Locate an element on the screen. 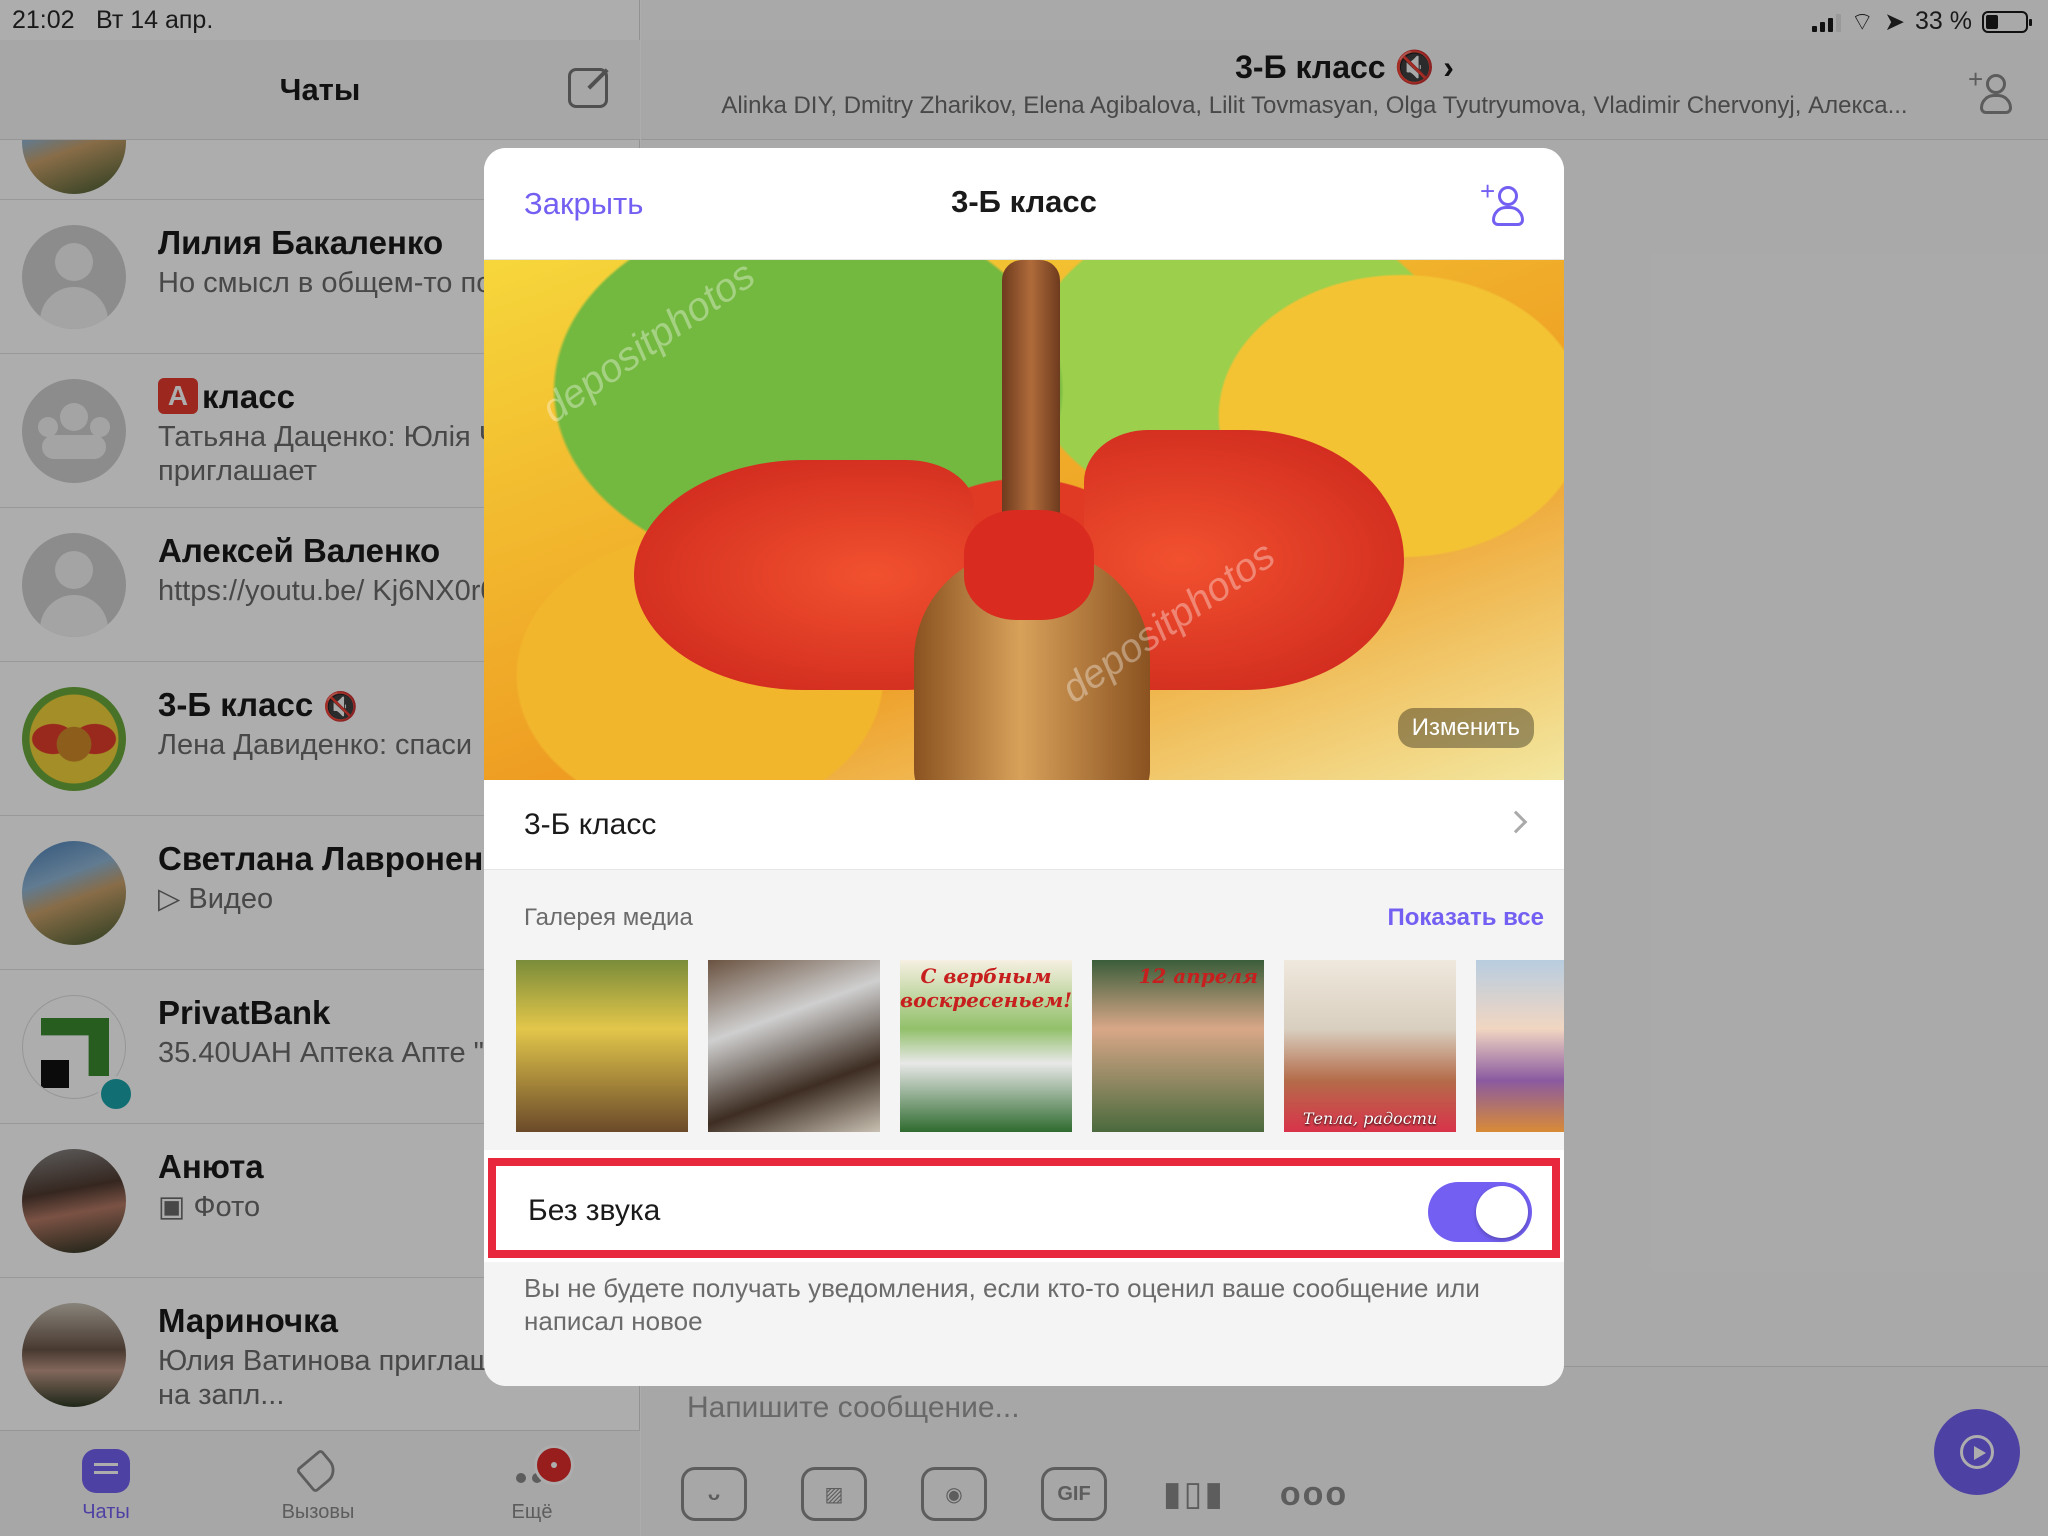 The width and height of the screenshot is (2048, 1536). status-time: 21:02 is located at coordinates (43, 20).